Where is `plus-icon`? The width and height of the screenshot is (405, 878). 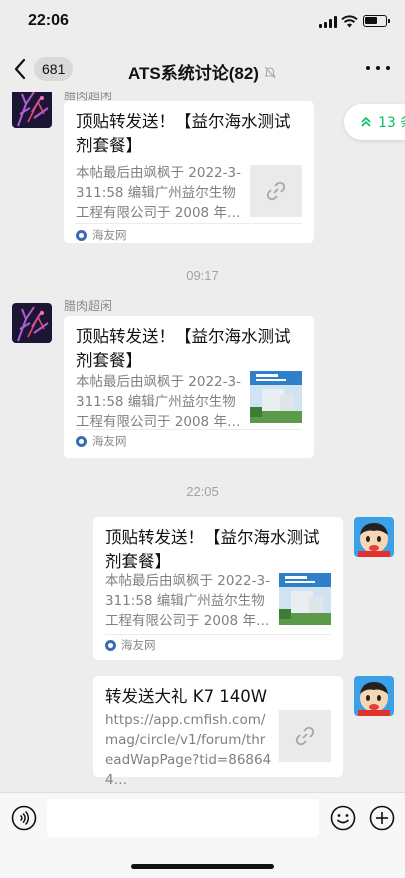
plus-icon is located at coordinates (382, 818).